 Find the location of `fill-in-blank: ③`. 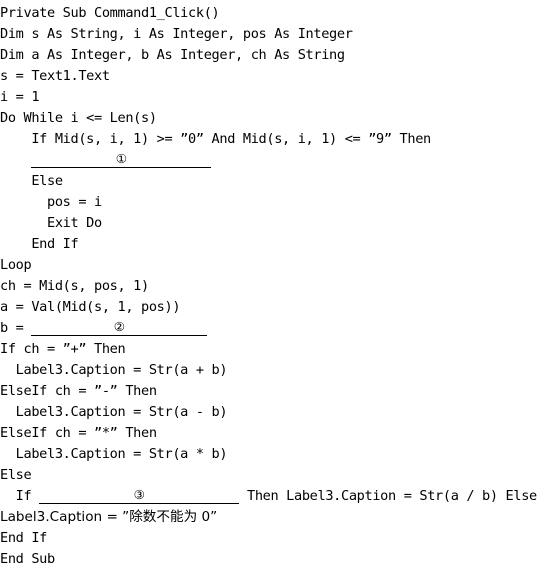

fill-in-blank: ③ is located at coordinates (139, 495).